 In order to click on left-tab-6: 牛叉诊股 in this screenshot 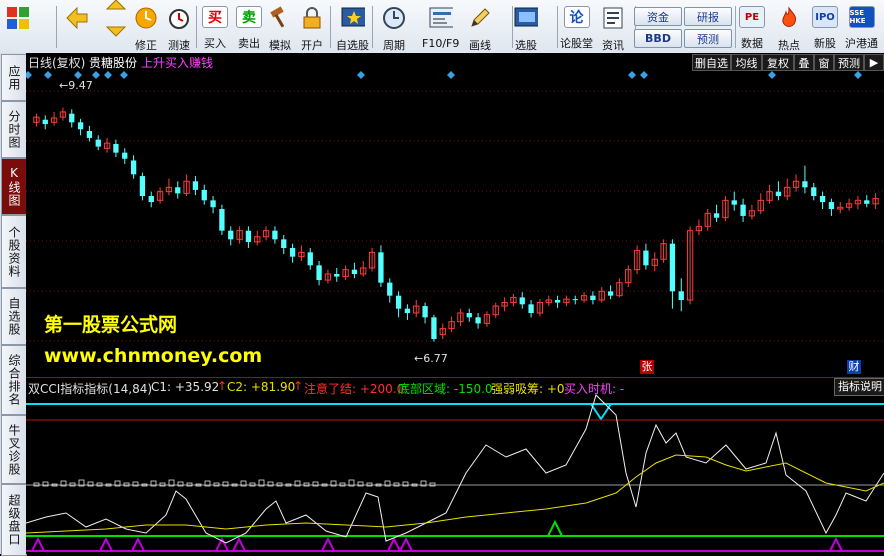, I will do `click(14, 449)`.